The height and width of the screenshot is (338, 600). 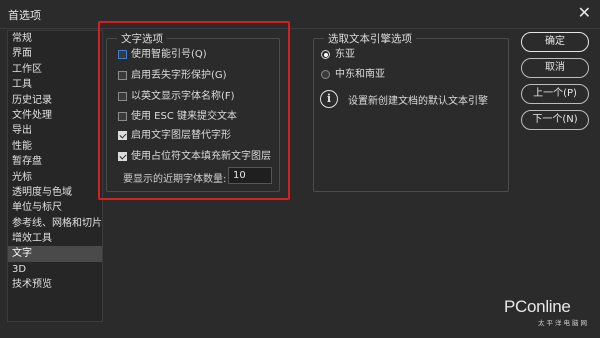 What do you see at coordinates (183, 96) in the screenshot?
I see `checkbox-label: 以英文显示字体名称(F)` at bounding box center [183, 96].